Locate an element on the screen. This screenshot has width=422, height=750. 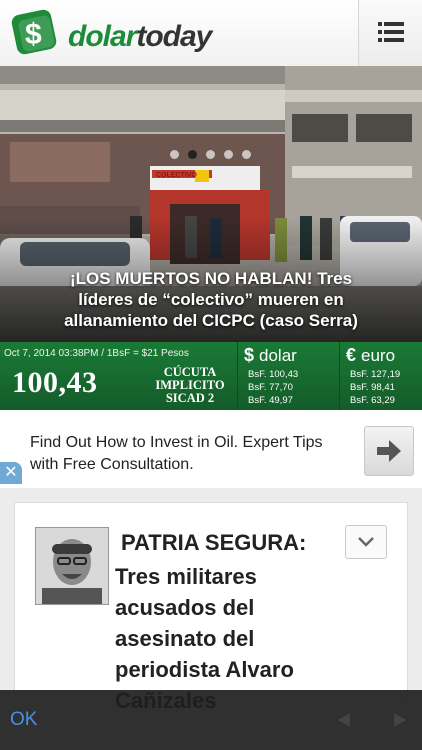
menu-button is located at coordinates (390, 33).